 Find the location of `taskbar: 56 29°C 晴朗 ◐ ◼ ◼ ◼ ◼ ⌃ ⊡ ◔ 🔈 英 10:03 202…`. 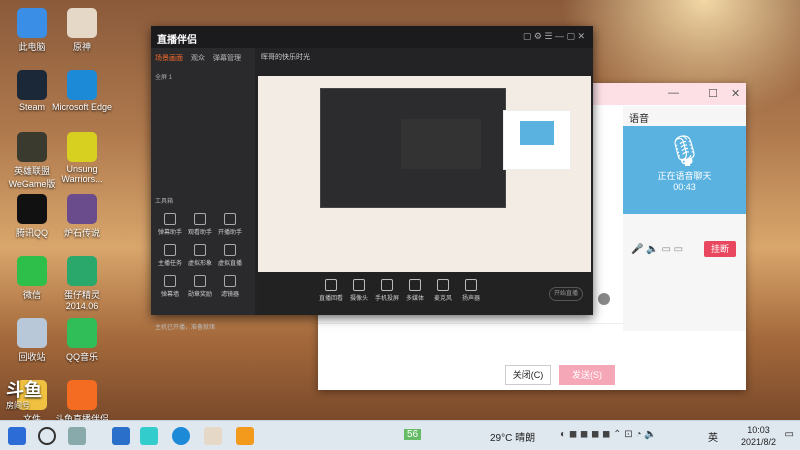

taskbar: 56 29°C 晴朗 ◐ ◼ ◼ ◼ ◼ ⌃ ⊡ ◔ 🔈 英 10:03 202… is located at coordinates (400, 435).